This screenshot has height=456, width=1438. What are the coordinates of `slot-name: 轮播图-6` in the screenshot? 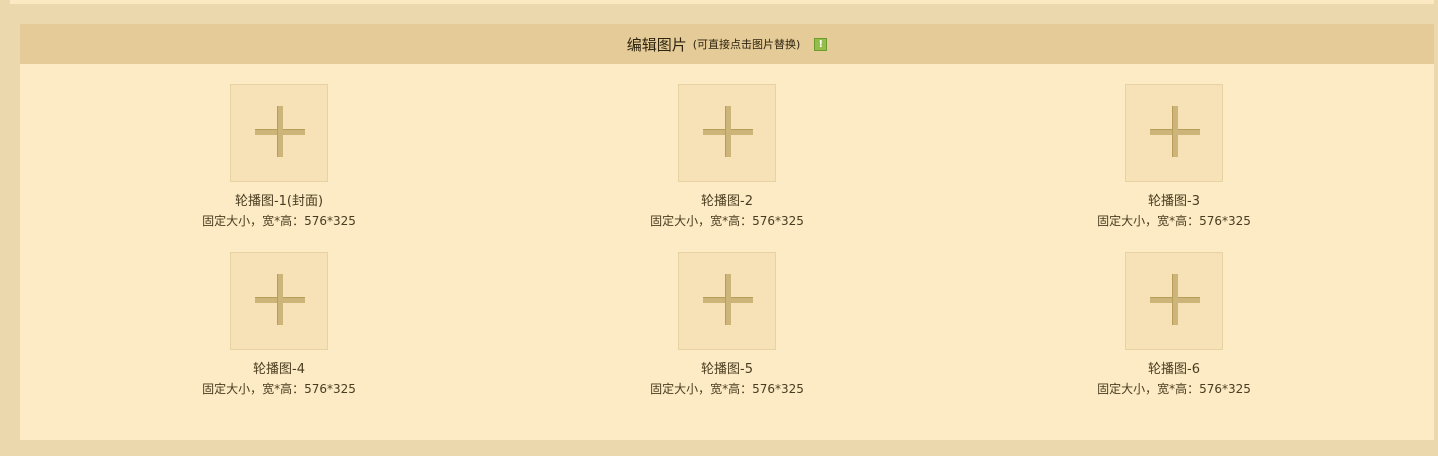 It's located at (1174, 369).